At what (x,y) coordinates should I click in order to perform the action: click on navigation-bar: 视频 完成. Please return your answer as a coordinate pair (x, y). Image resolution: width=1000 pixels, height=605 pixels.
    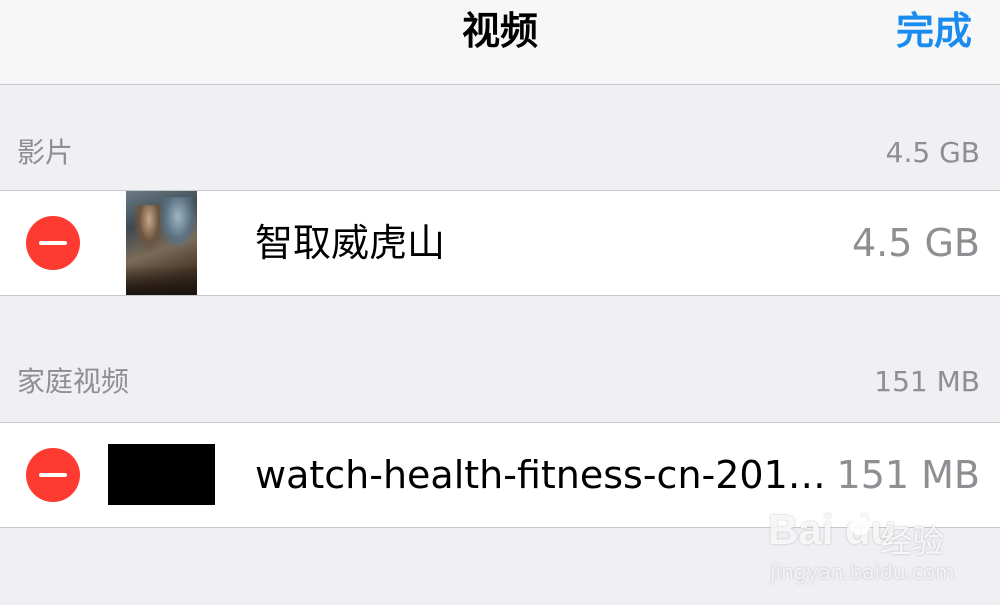
    Looking at the image, I should click on (500, 42).